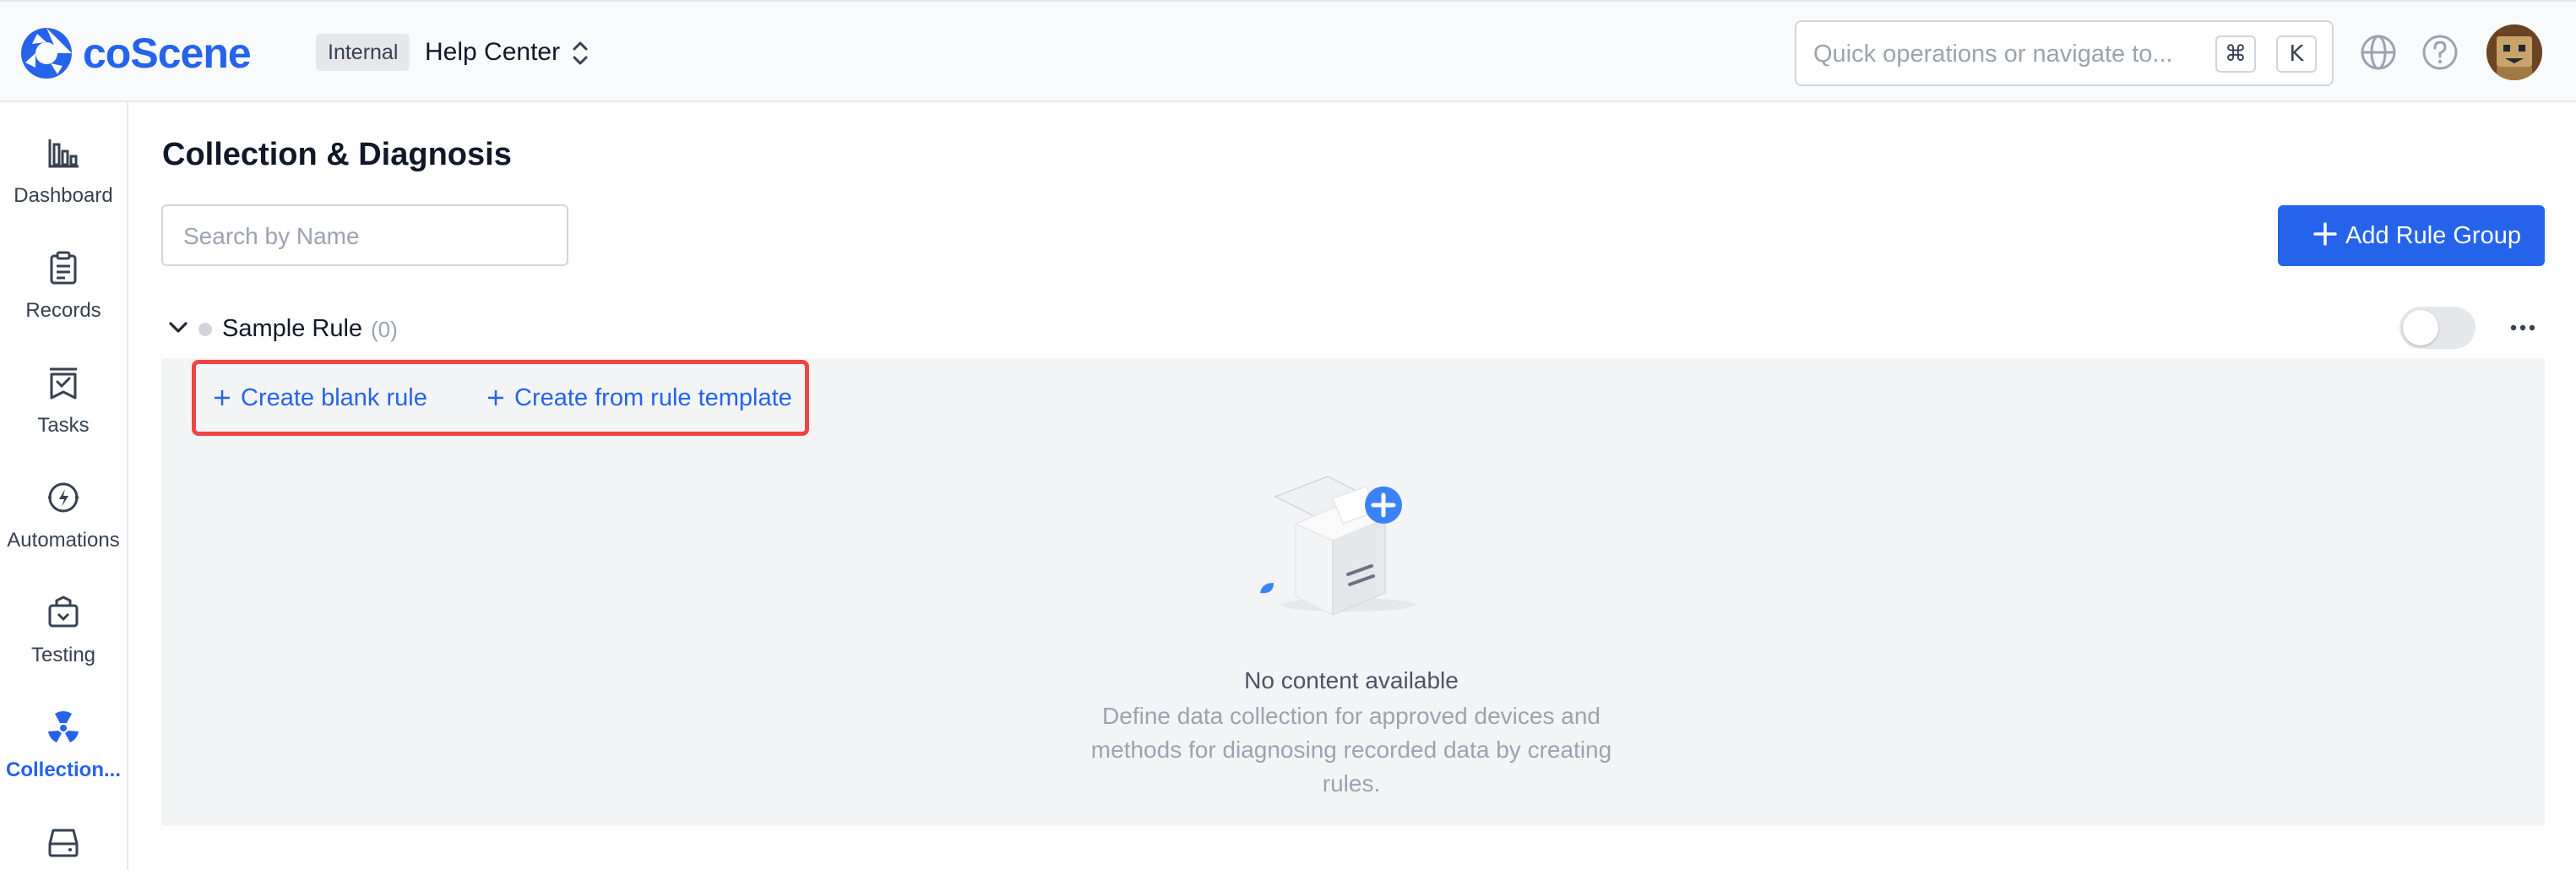 The width and height of the screenshot is (2576, 870). I want to click on sidebar-item-label: Dashboard, so click(63, 195).